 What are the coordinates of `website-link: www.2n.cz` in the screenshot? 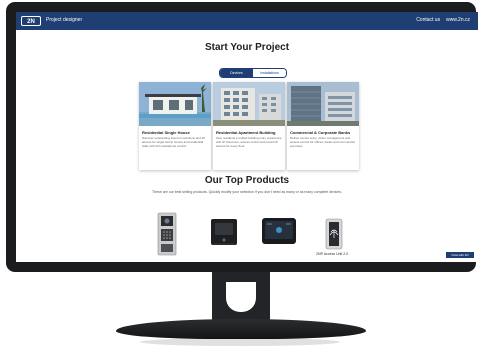 It's located at (458, 20).